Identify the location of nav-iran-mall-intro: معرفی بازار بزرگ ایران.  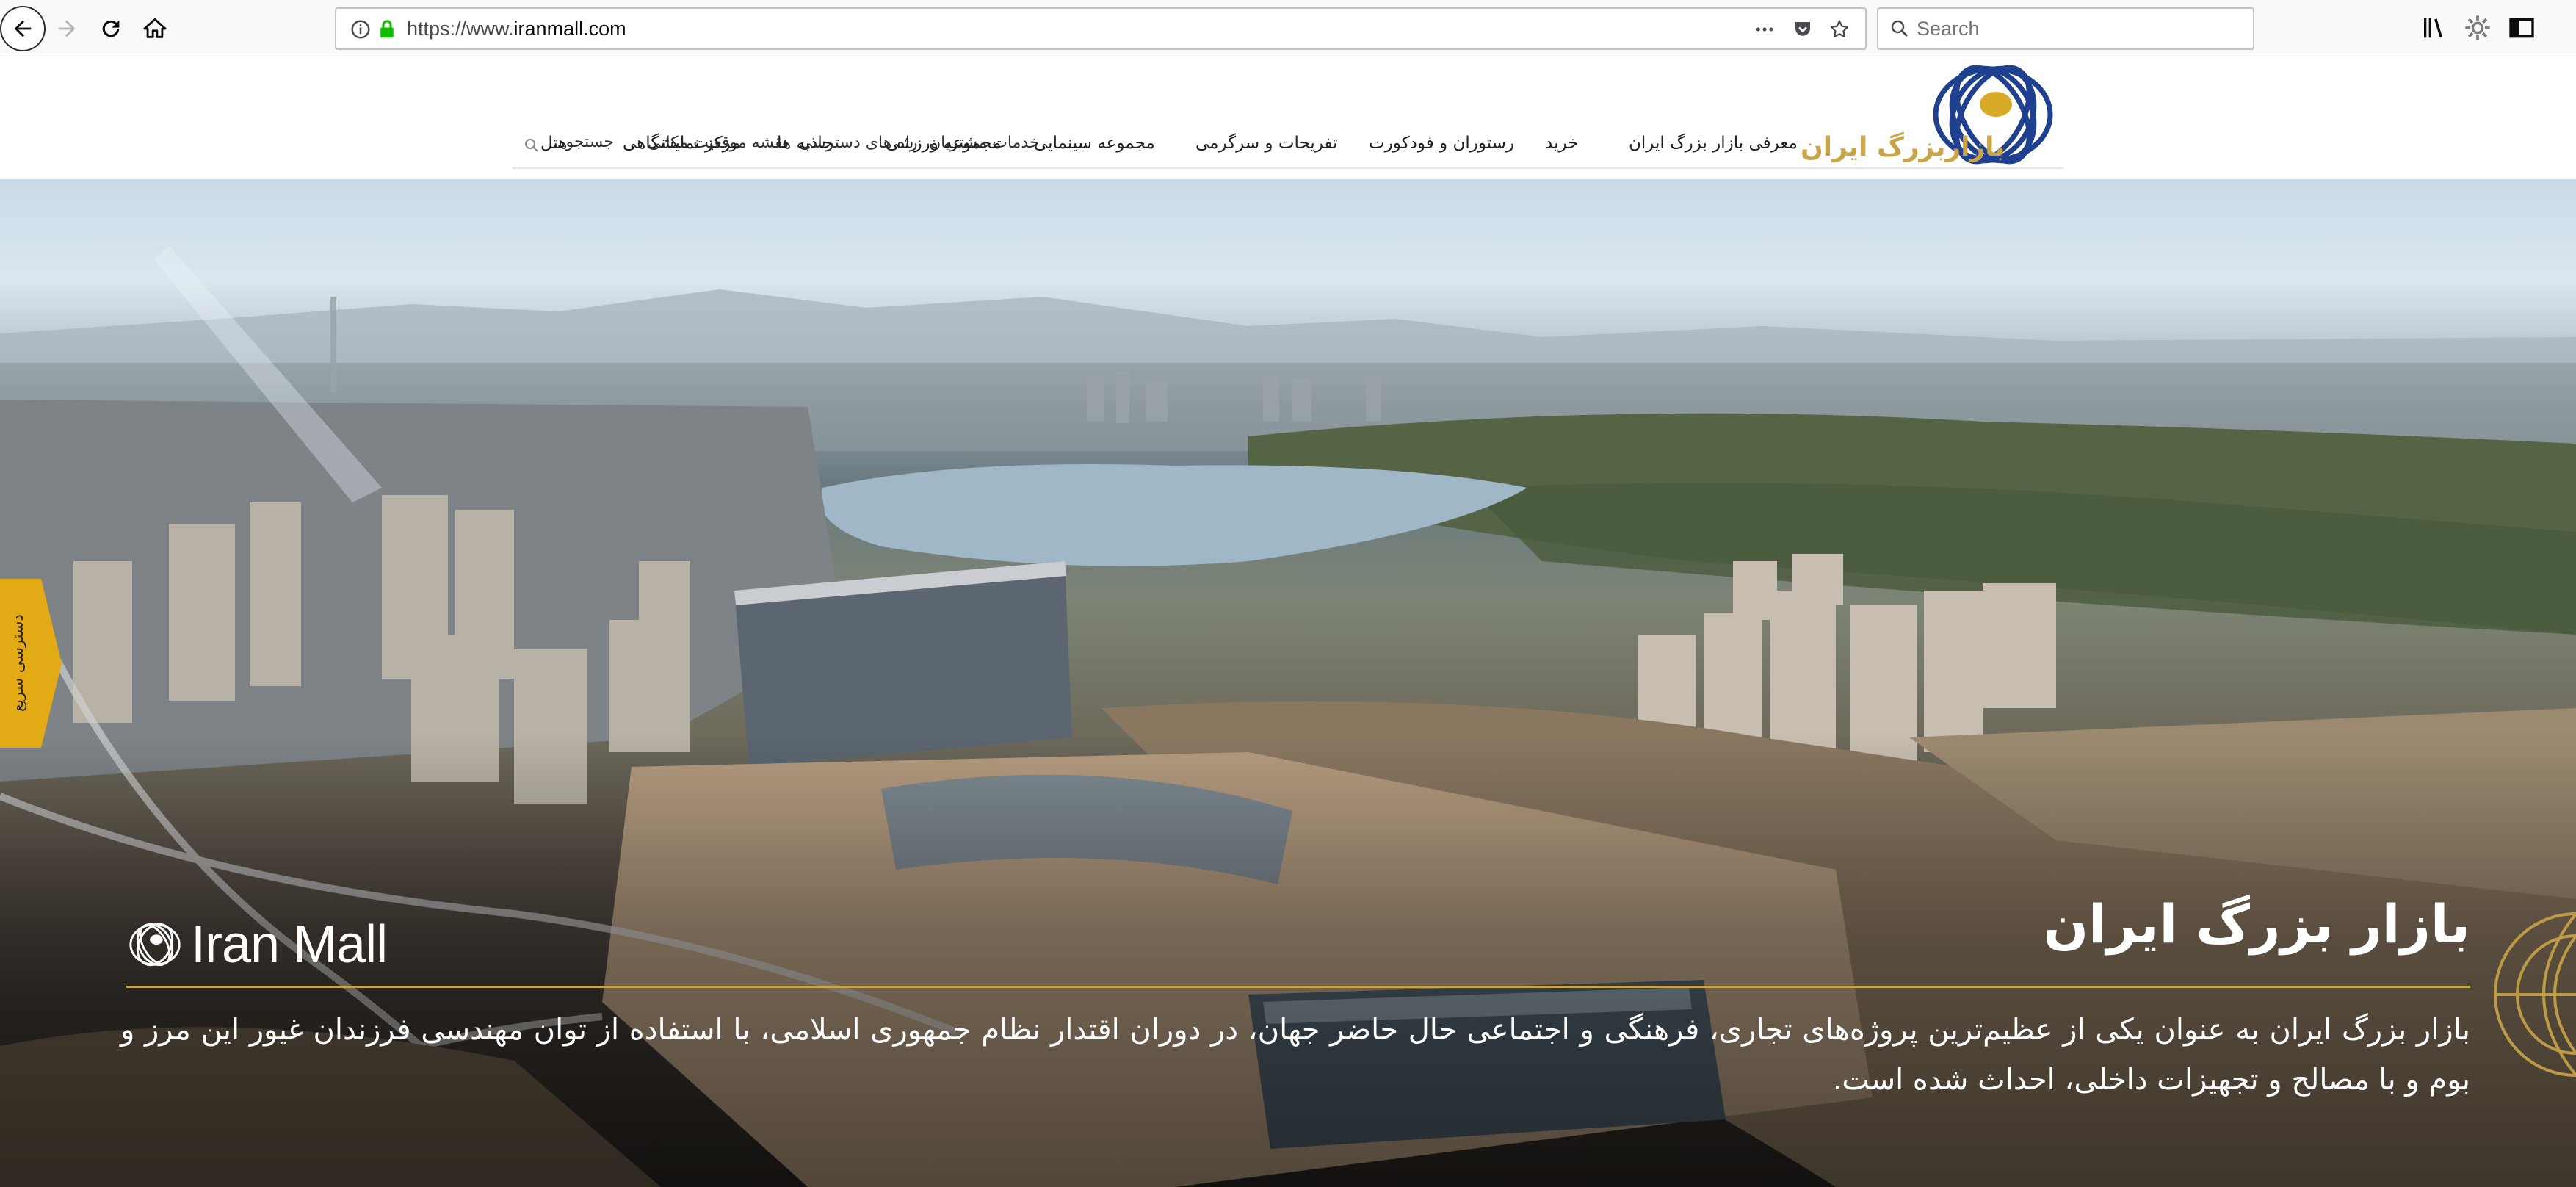
(1713, 144).